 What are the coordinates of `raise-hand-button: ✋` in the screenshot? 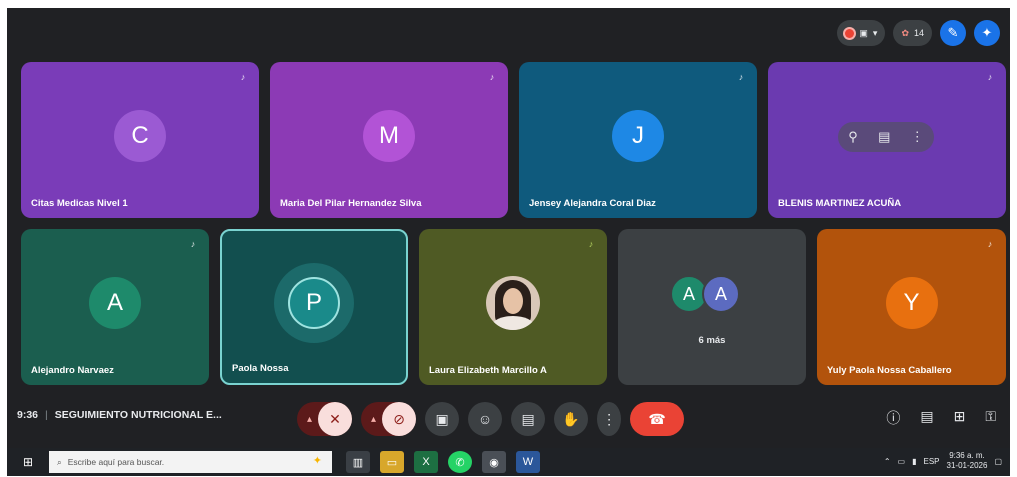 It's located at (571, 419).